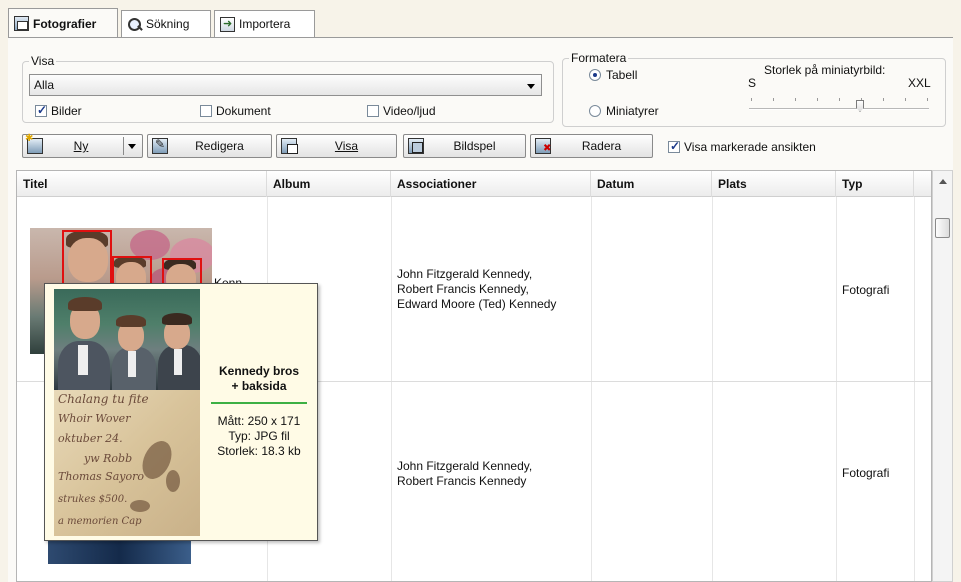 The image size is (961, 582). I want to click on radio-tabell: Tabell, so click(613, 75).